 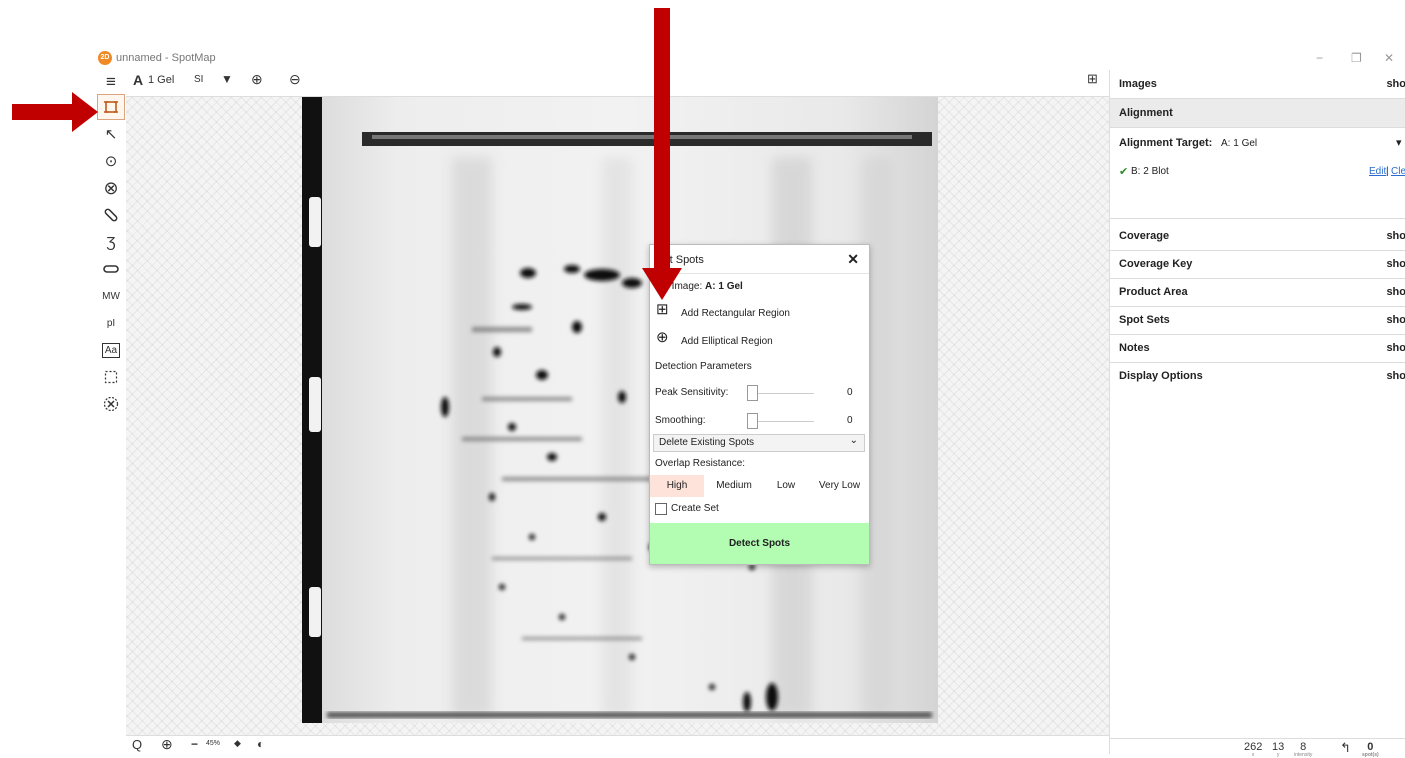 I want to click on coverage-key-section: Coverage Key sho, so click(x=1257, y=264).